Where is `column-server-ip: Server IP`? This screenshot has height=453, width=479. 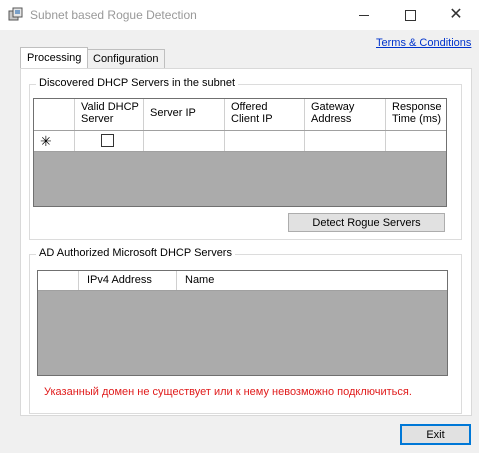 column-server-ip: Server IP is located at coordinates (184, 114).